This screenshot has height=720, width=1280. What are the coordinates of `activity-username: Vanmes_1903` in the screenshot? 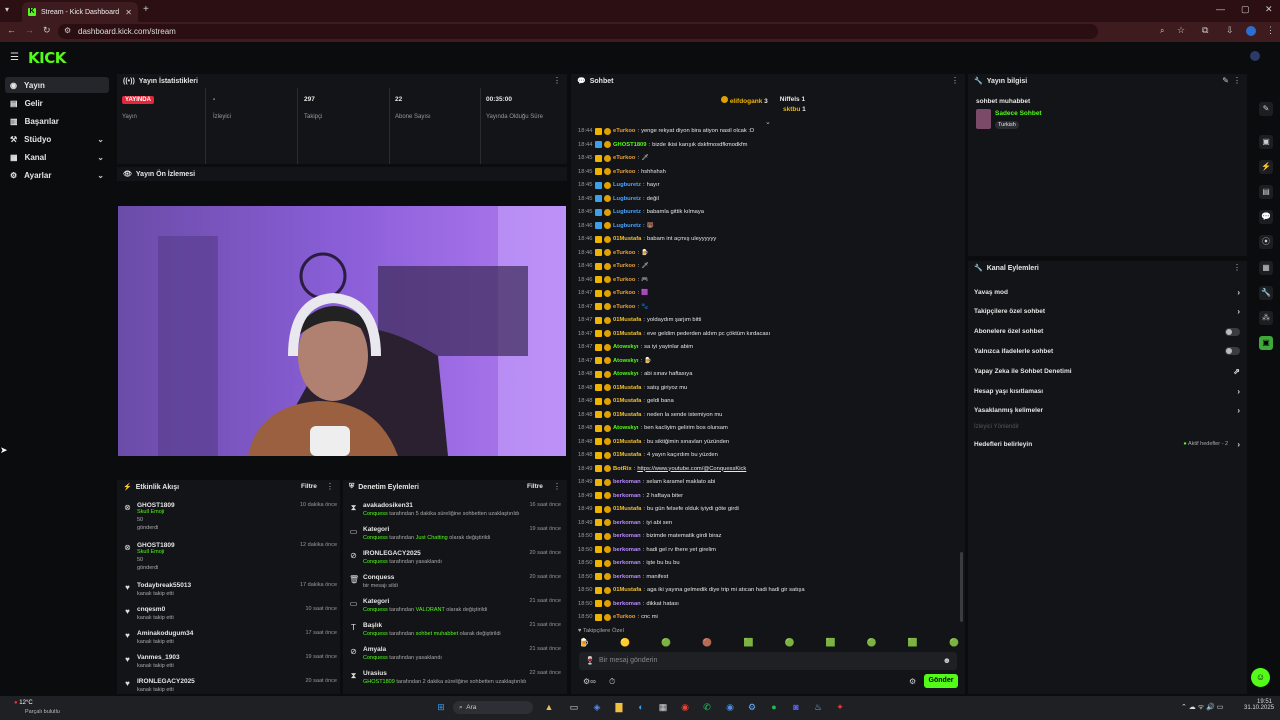 It's located at (158, 657).